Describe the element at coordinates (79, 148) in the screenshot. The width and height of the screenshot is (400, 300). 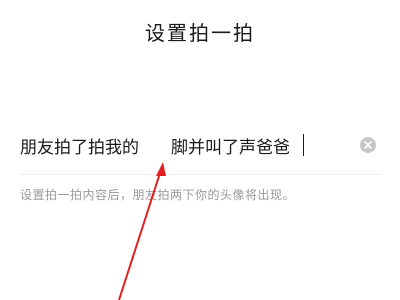
I see `pat-prefix-label: 朋友拍了拍我的` at that location.